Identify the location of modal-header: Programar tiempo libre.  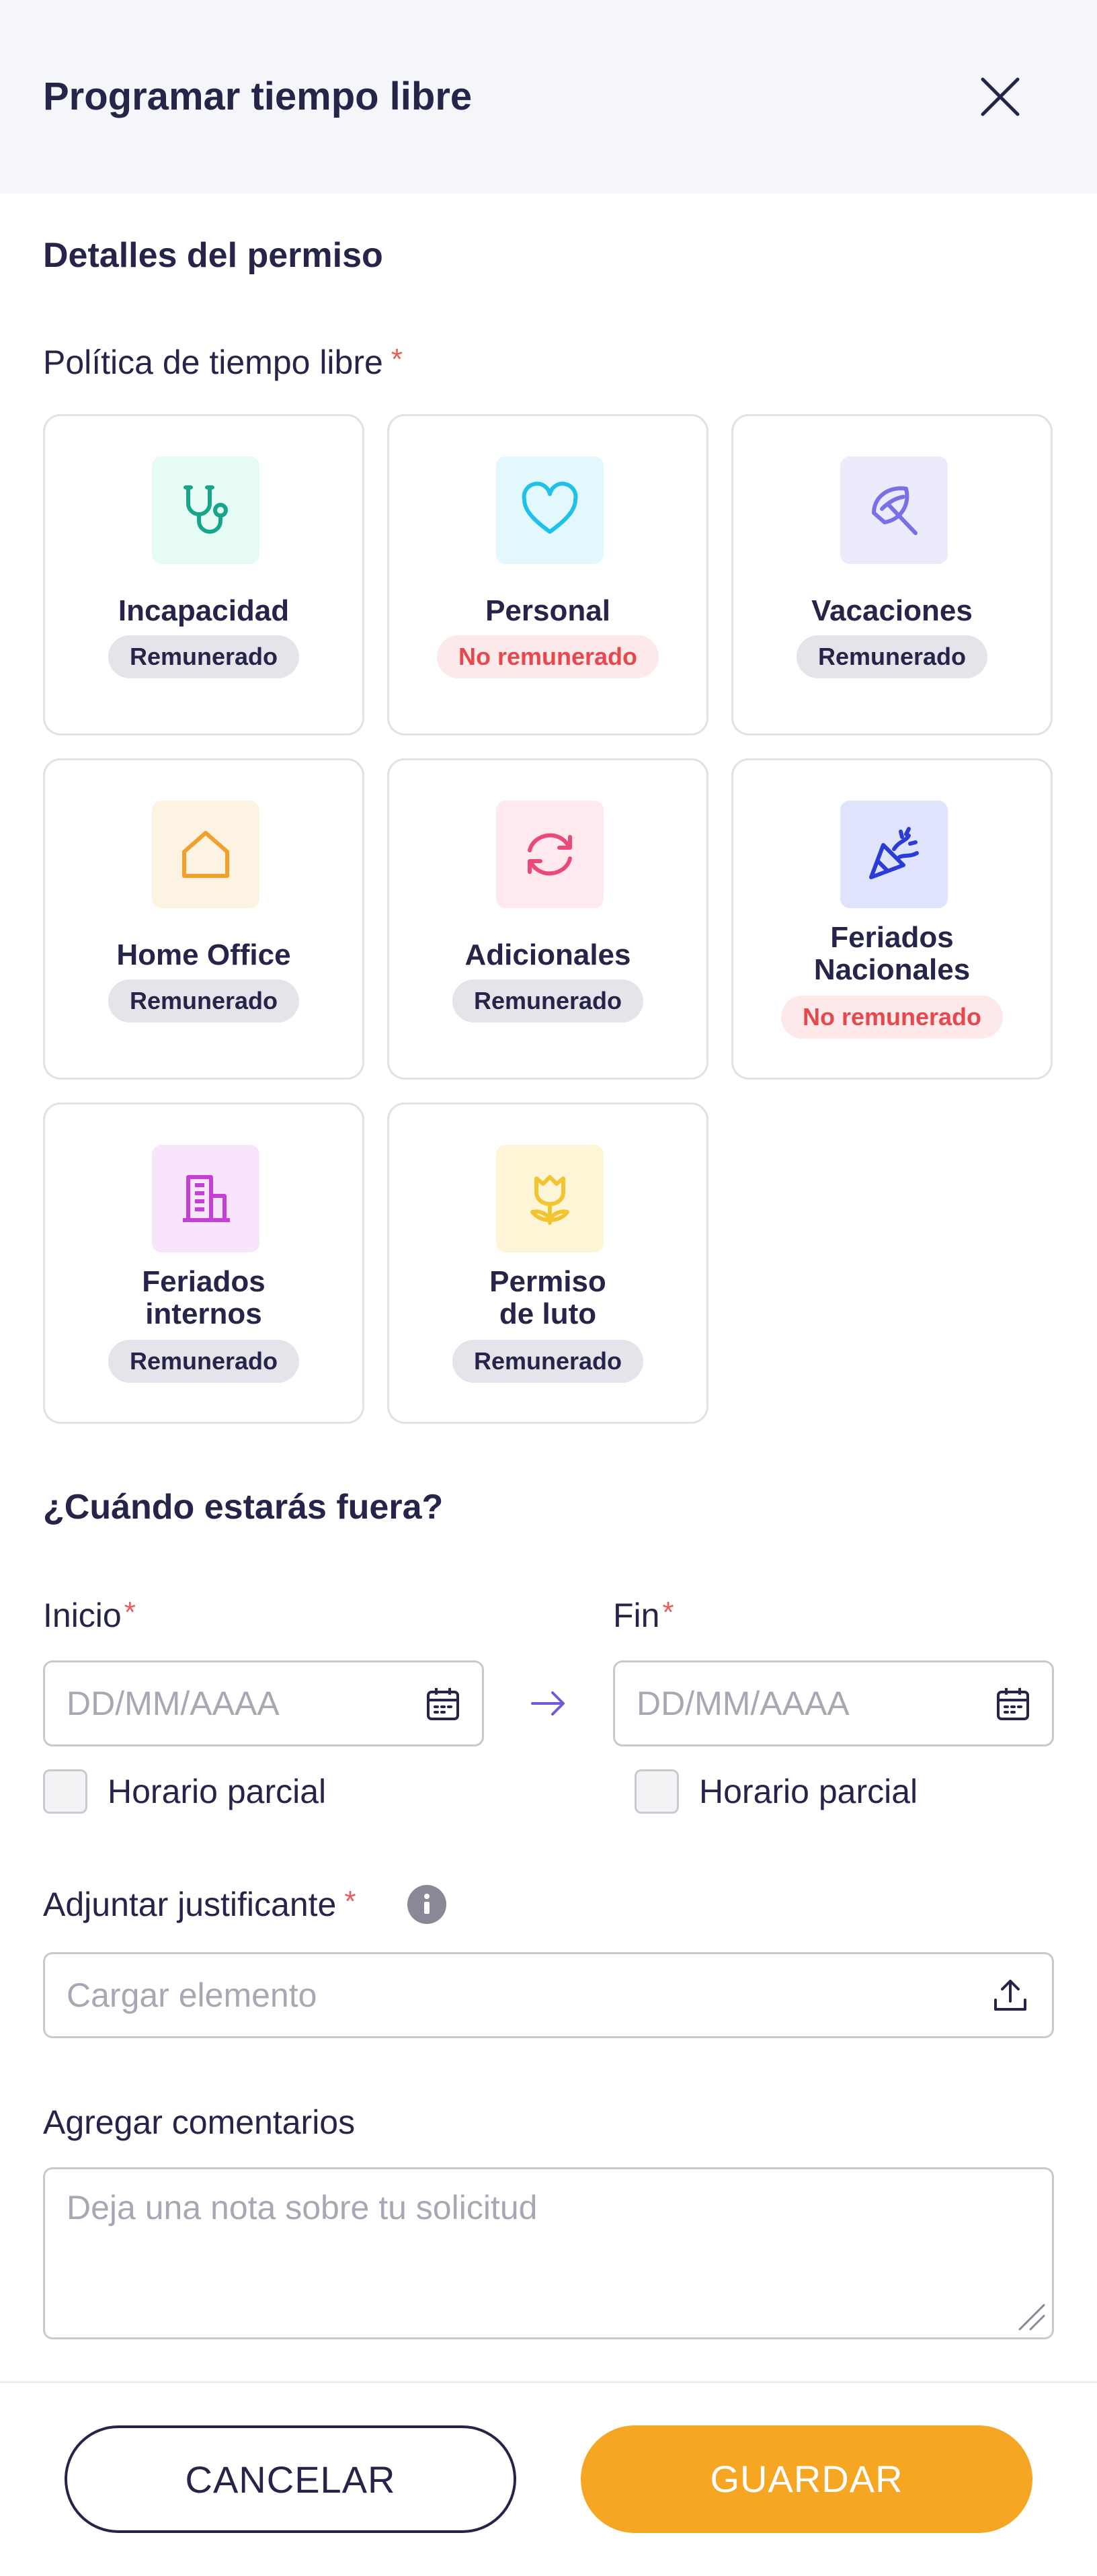
(548, 97).